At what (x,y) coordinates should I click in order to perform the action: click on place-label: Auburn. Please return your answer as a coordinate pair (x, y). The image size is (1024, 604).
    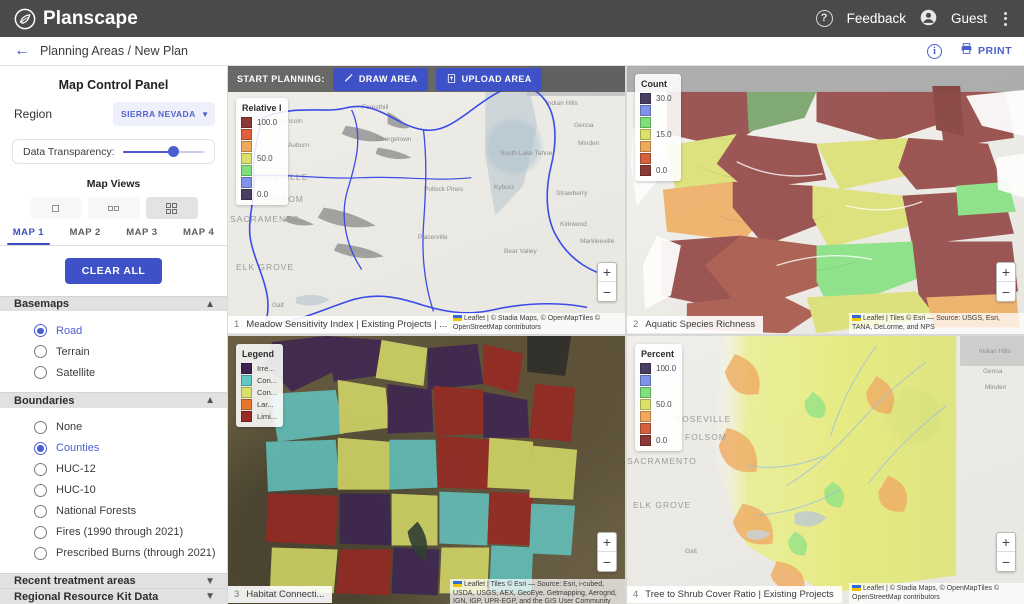
    Looking at the image, I should click on (298, 145).